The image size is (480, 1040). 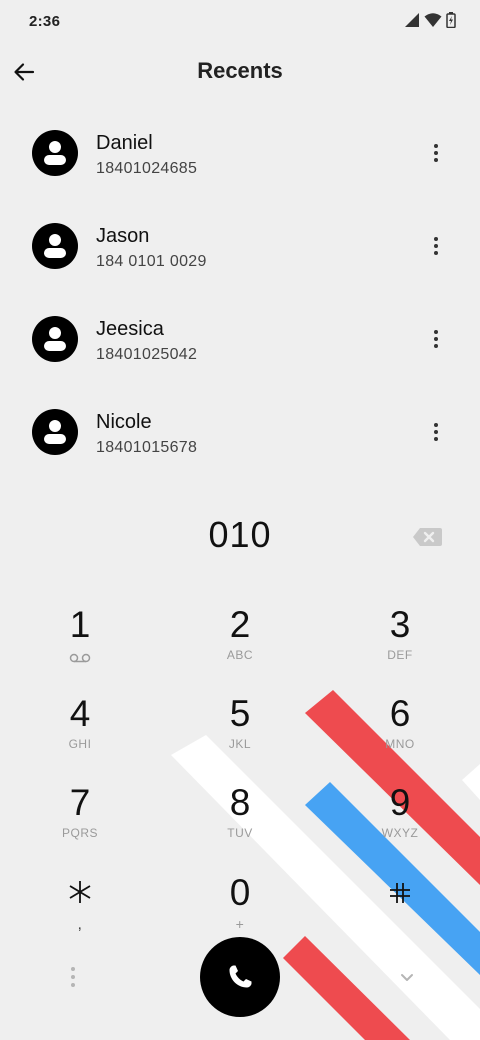 I want to click on dialed-number-display: 010, so click(x=240, y=535).